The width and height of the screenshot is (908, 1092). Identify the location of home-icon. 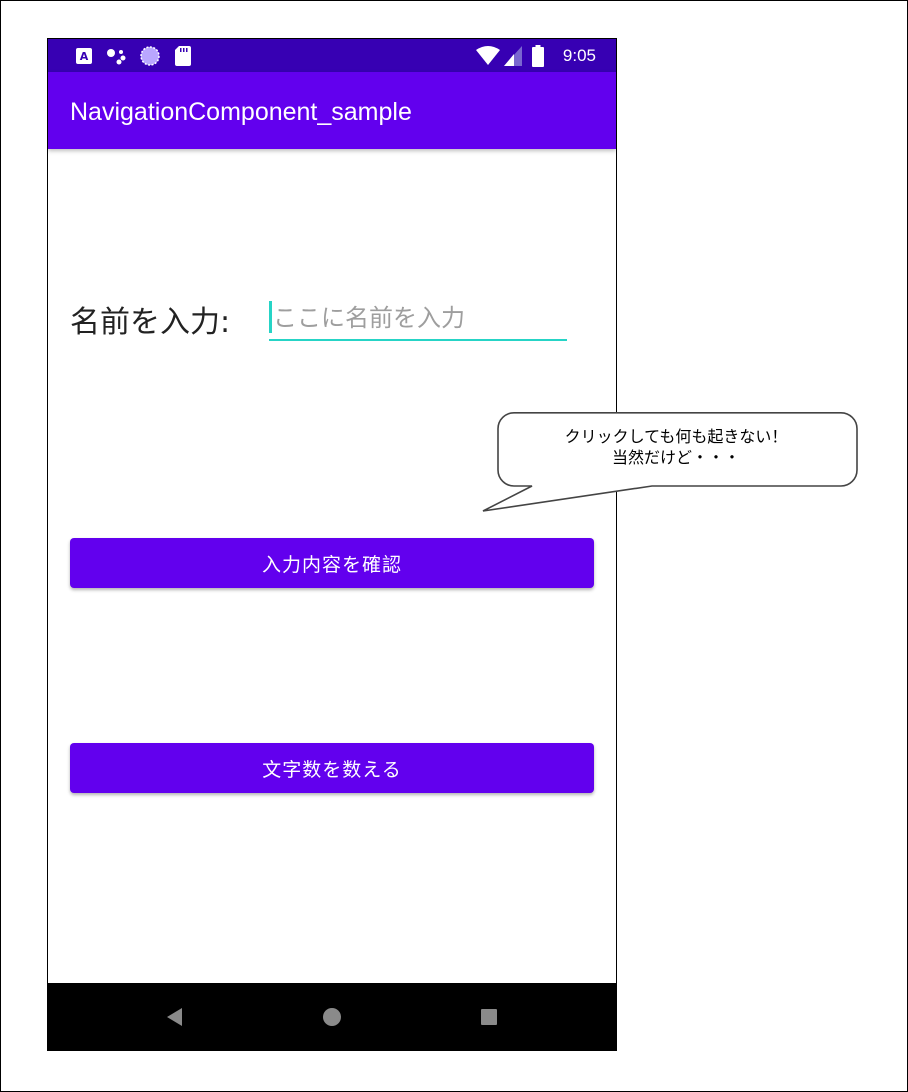
(332, 1016).